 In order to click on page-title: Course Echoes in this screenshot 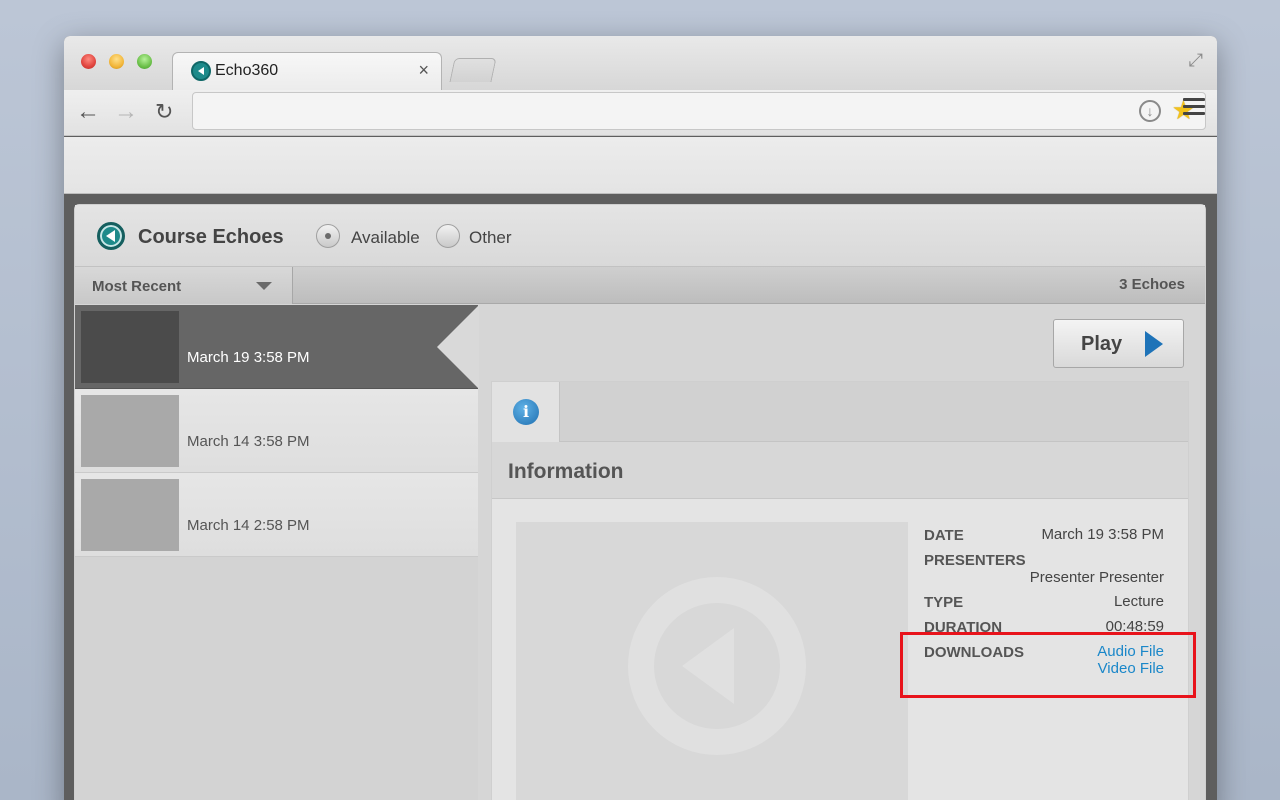, I will do `click(211, 237)`.